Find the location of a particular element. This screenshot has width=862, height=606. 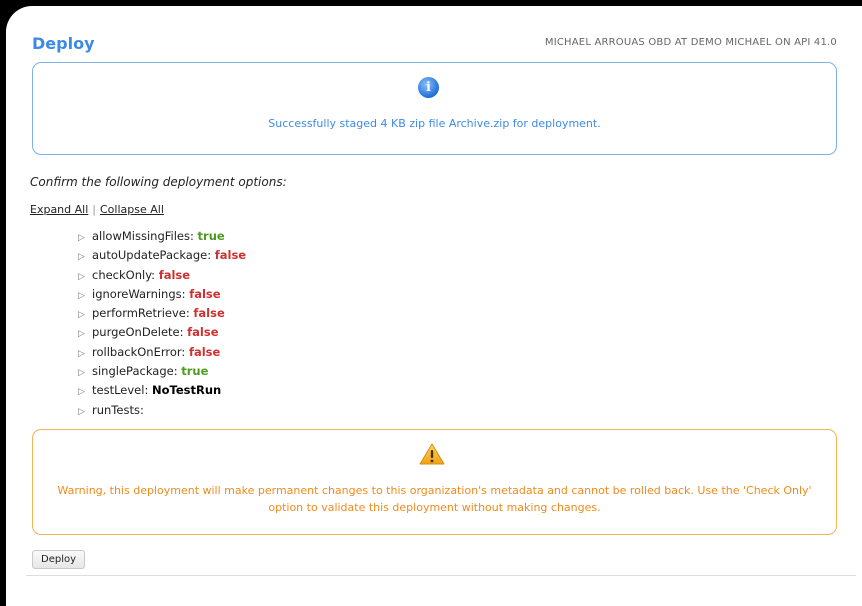

expand-collapse-links: Expand All | Collapse All is located at coordinates (97, 209).